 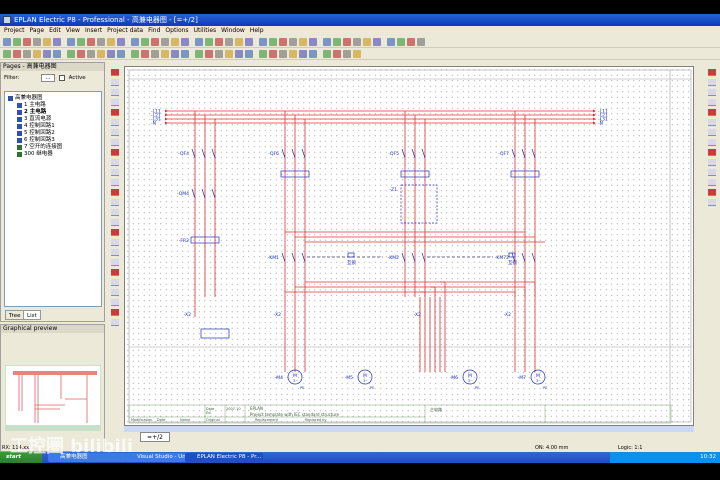 What do you see at coordinates (53, 133) in the screenshot?
I see `tree-page-item: 5 控制回路2` at bounding box center [53, 133].